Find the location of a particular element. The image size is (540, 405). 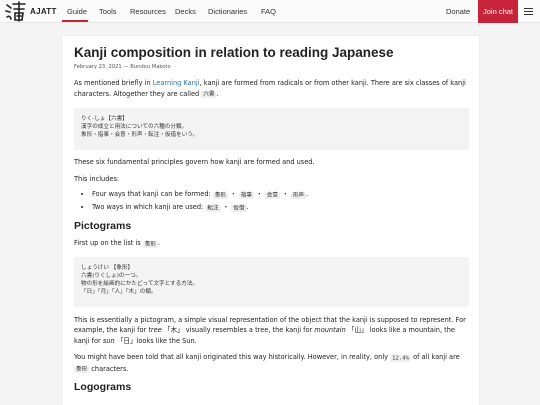

first-up-paragraph: First up on the list is 象形. is located at coordinates (117, 243).